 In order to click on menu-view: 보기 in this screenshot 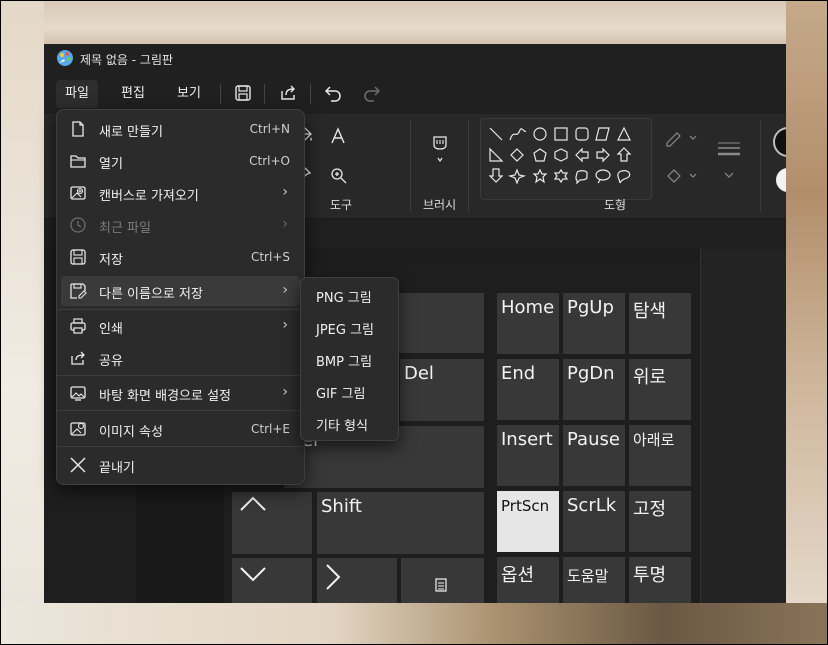, I will do `click(189, 94)`.